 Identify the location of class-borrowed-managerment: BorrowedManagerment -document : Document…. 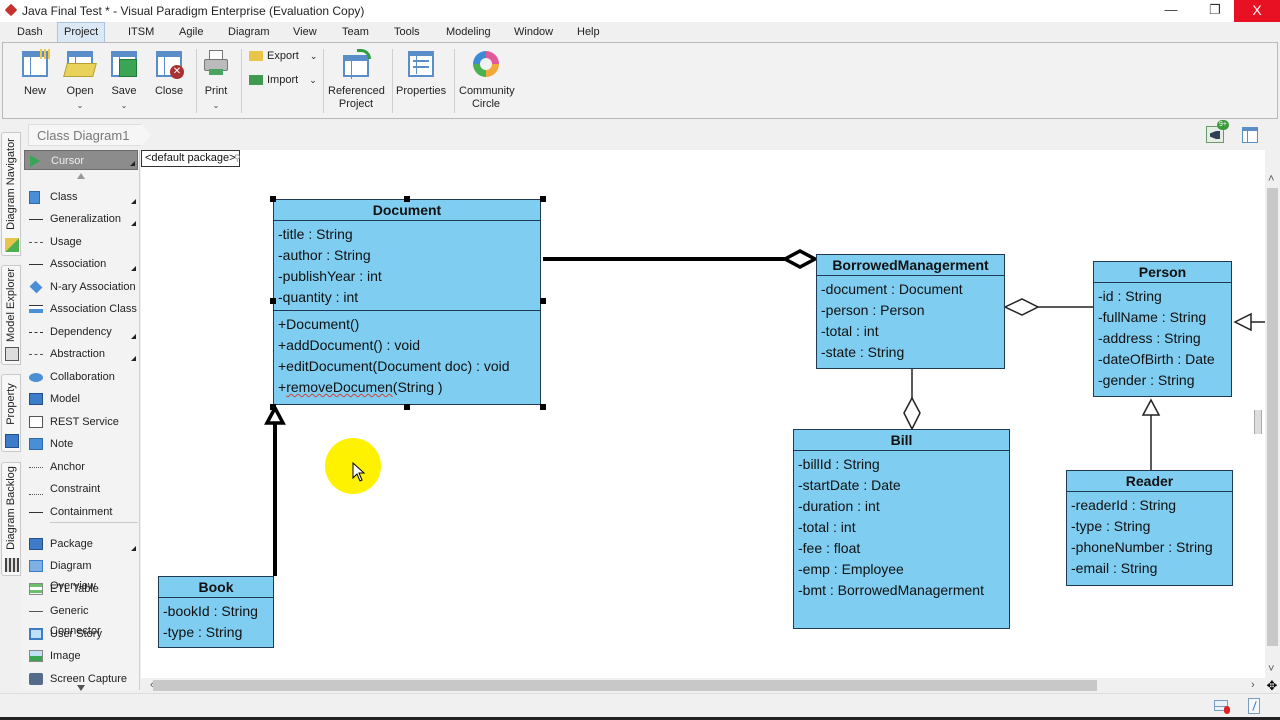
(910, 311).